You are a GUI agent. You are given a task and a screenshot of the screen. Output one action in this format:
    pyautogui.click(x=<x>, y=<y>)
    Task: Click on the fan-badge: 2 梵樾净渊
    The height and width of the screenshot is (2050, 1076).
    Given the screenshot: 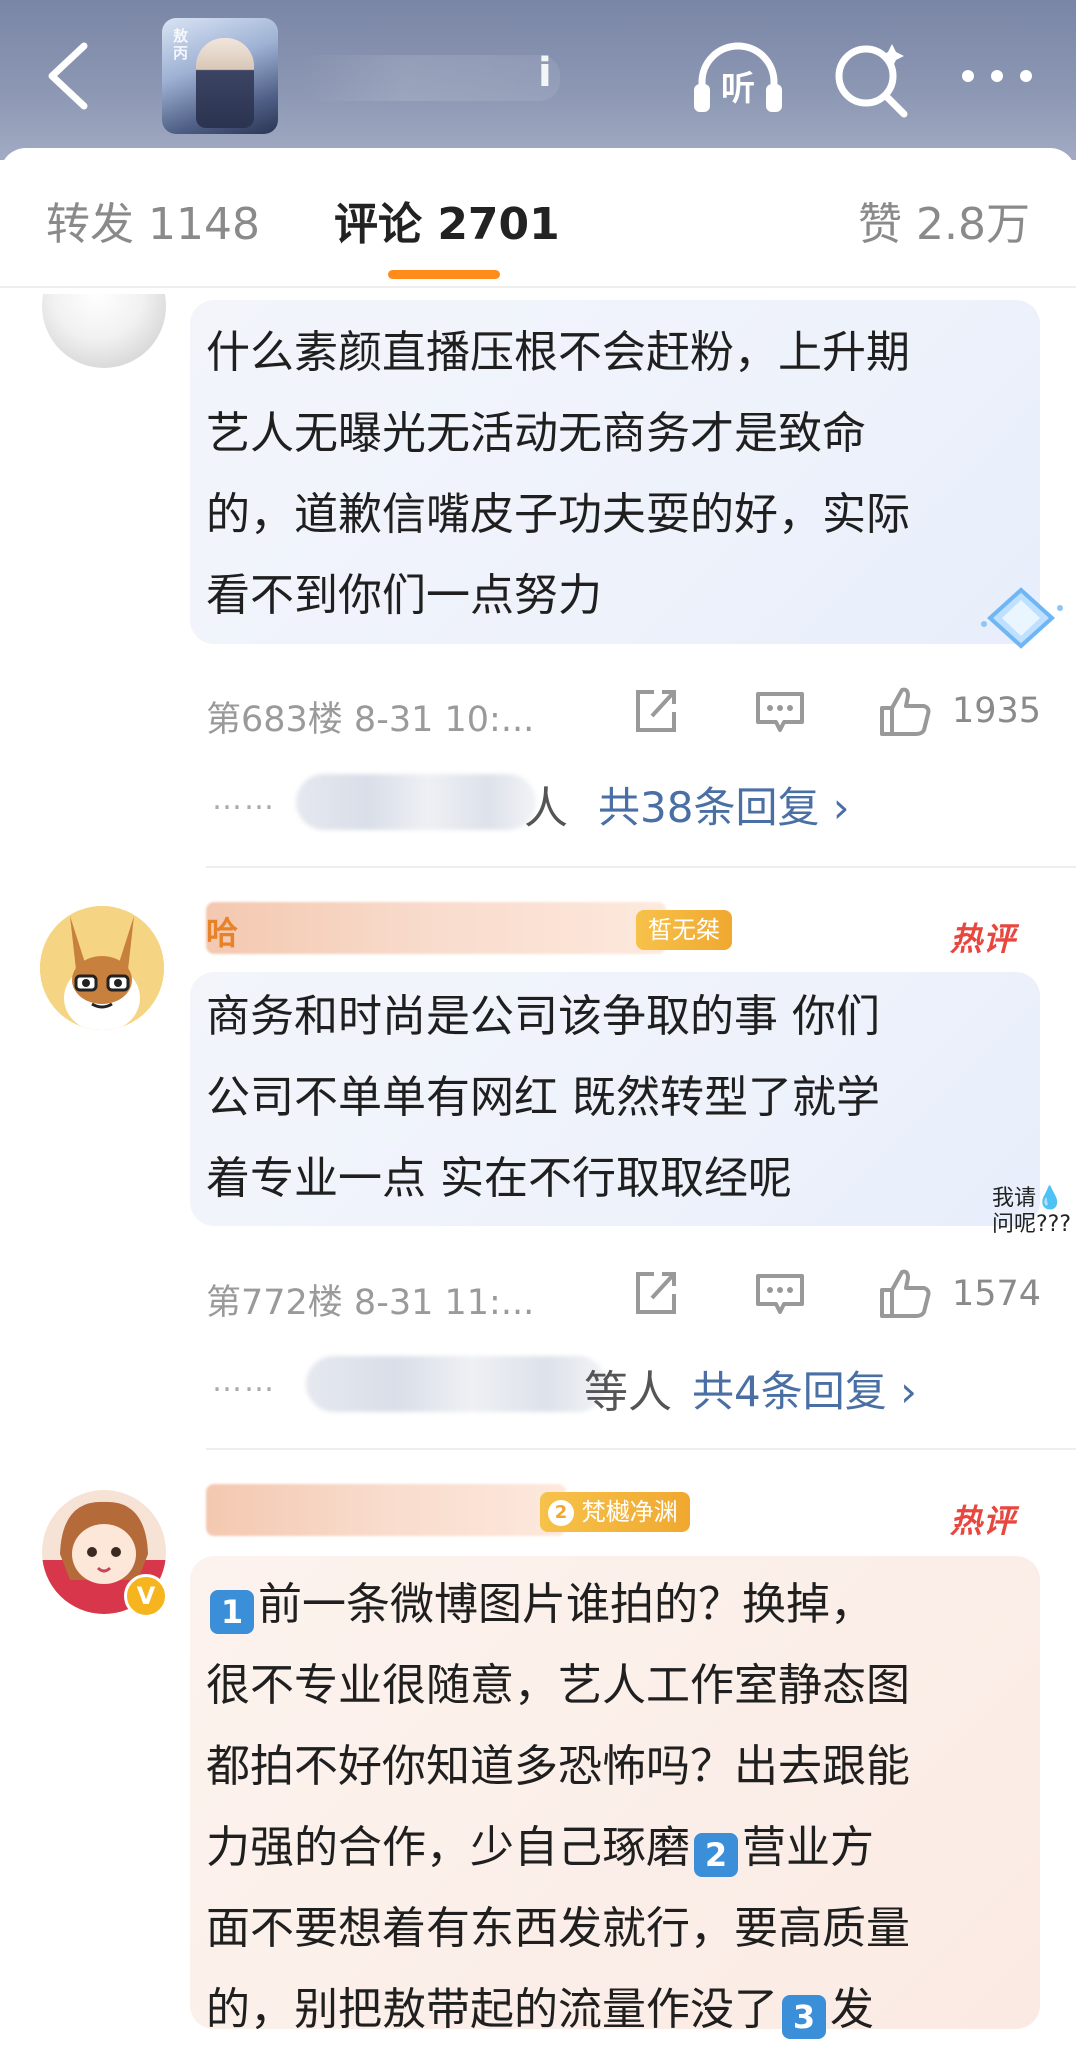 What is the action you would take?
    pyautogui.click(x=615, y=1512)
    